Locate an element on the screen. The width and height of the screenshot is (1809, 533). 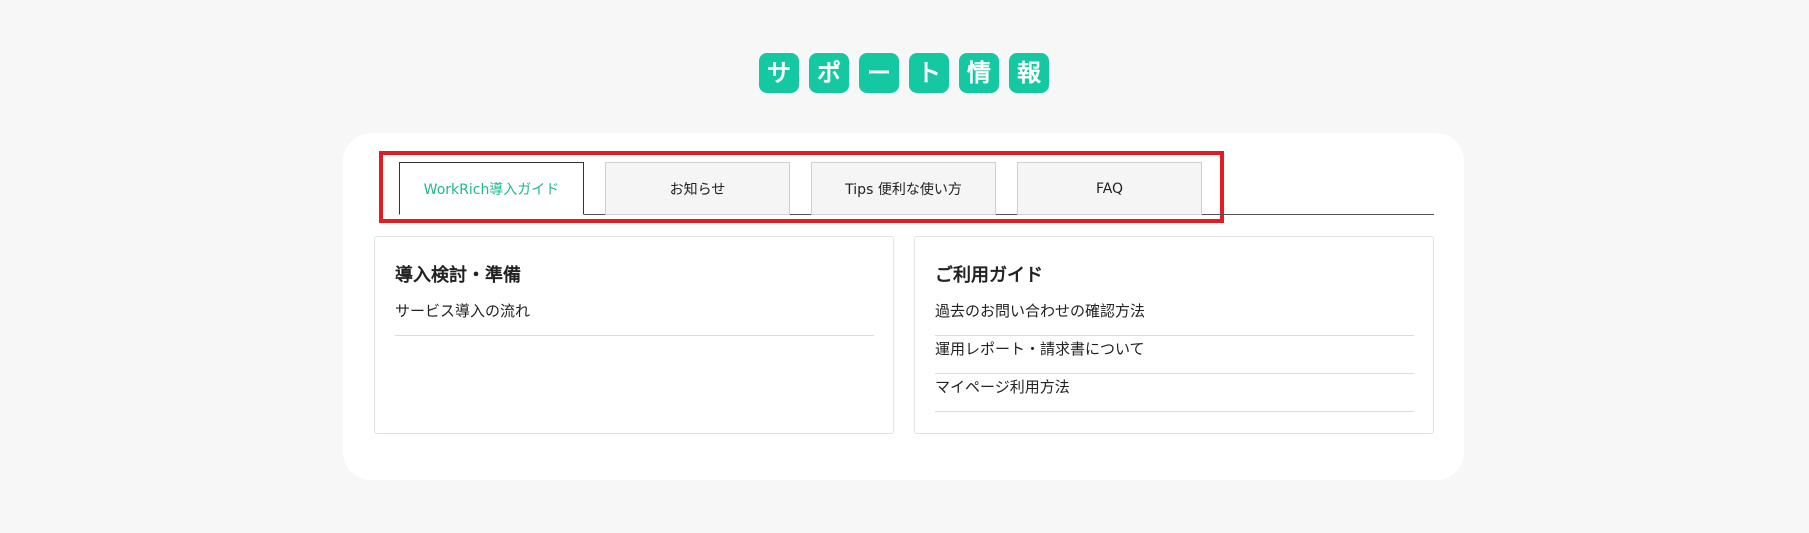
card-link-mypage-usage: マイページ利用方法 is located at coordinates (1174, 393).